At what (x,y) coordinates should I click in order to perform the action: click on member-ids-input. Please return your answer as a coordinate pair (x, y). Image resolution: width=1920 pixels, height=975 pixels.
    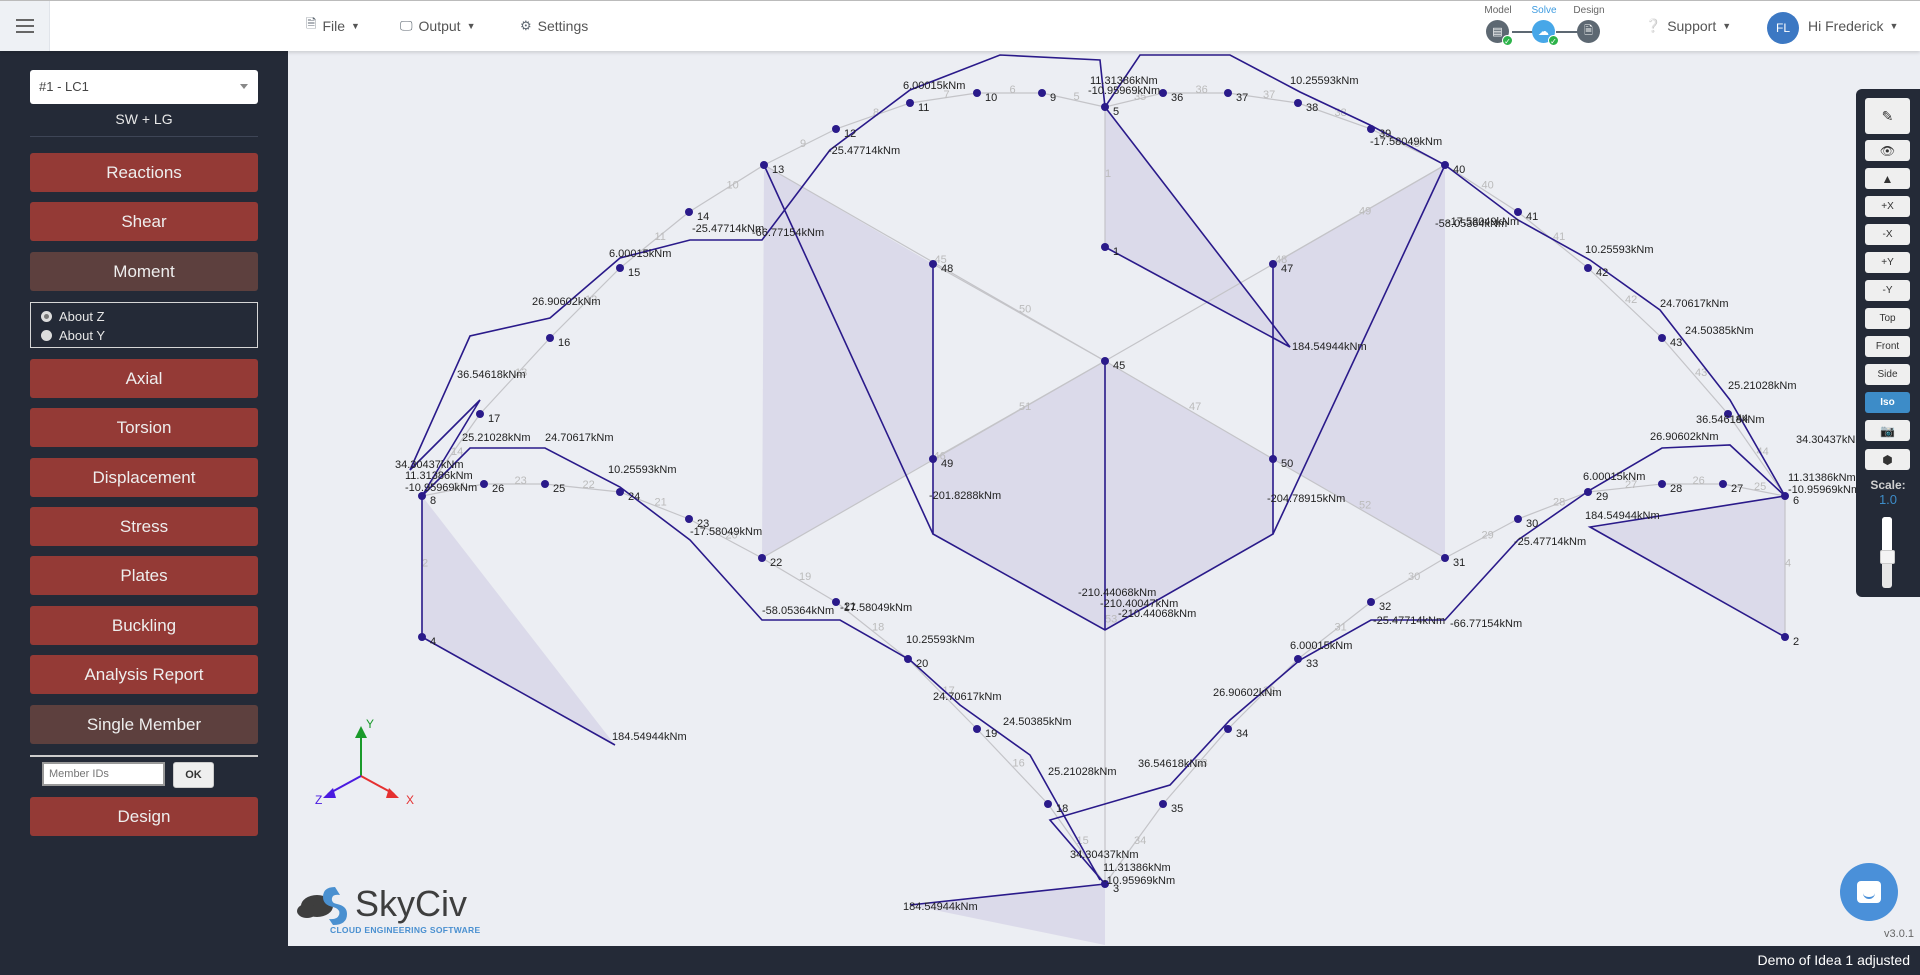
    Looking at the image, I should click on (103, 774).